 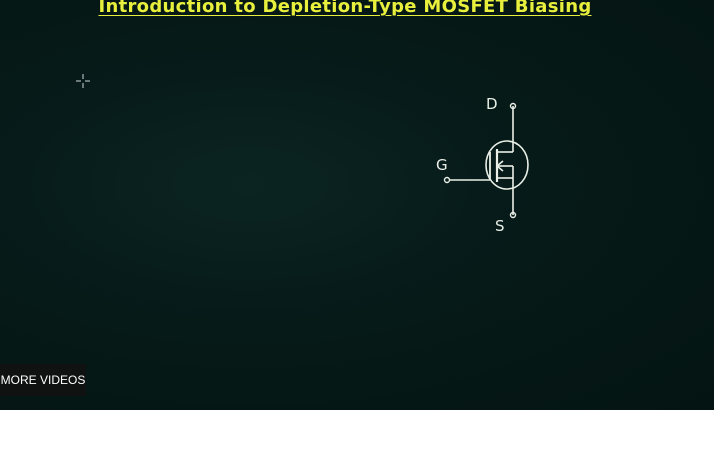 What do you see at coordinates (83, 81) in the screenshot?
I see `crosshair-cursor-icon` at bounding box center [83, 81].